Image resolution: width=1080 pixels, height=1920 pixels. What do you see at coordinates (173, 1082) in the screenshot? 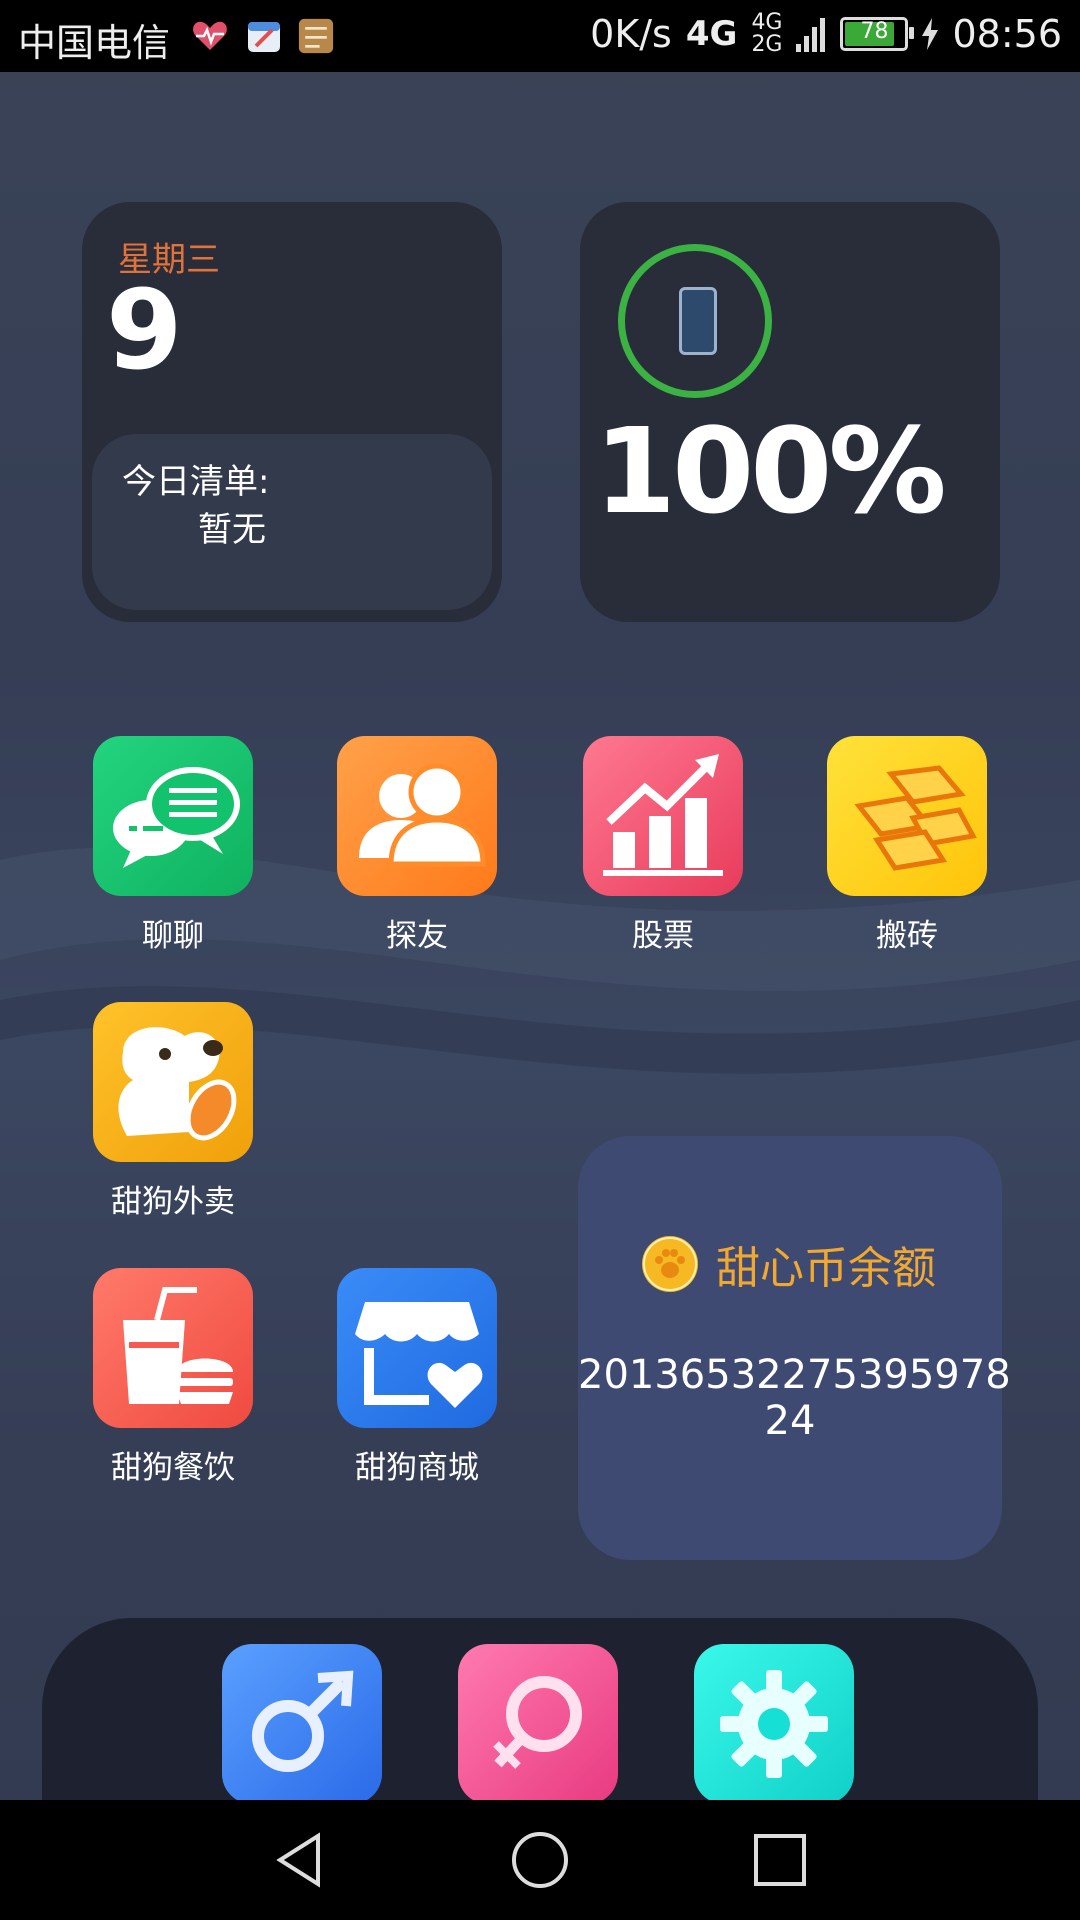
I see `dog-icon` at bounding box center [173, 1082].